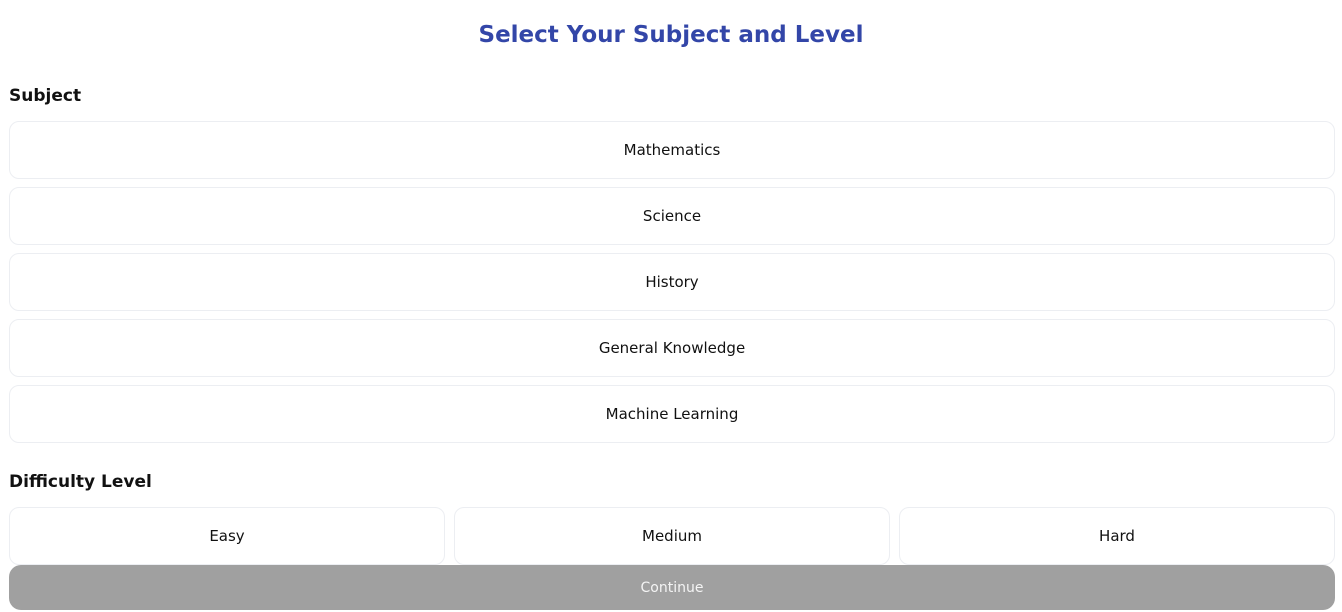 This screenshot has height=612, width=1342. I want to click on subject-option-science: Science, so click(672, 216).